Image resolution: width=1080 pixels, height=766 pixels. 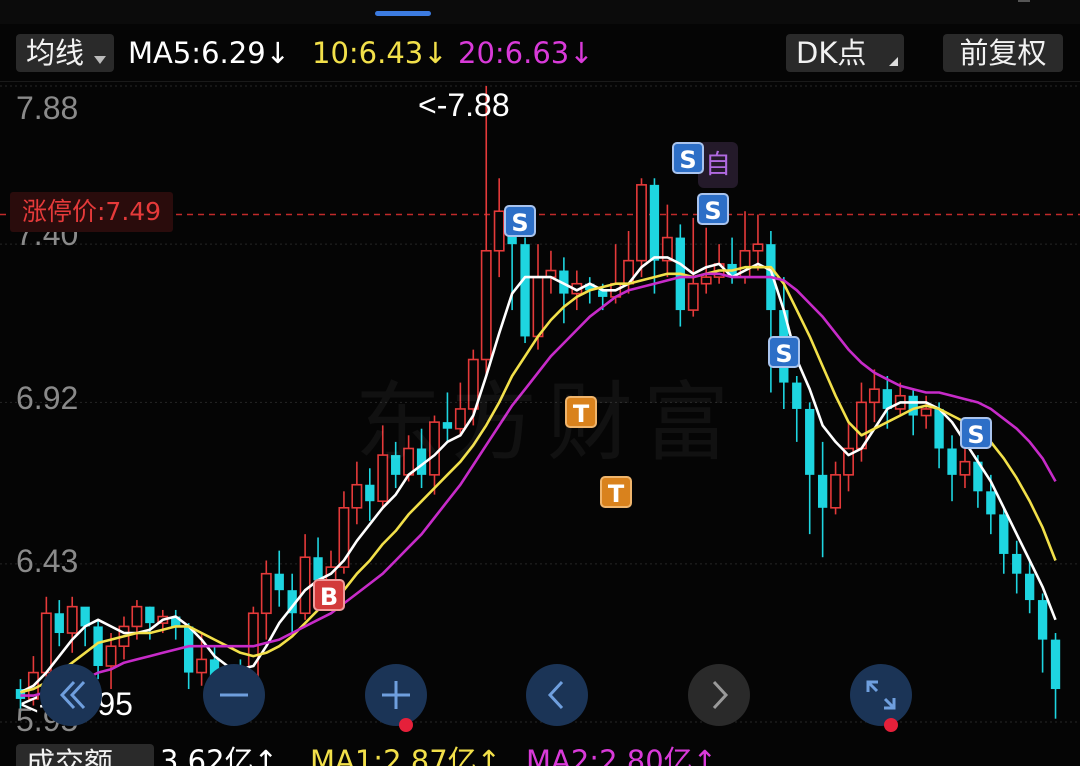 What do you see at coordinates (368, 53) in the screenshot?
I see `ma10-value: 10:6.43` at bounding box center [368, 53].